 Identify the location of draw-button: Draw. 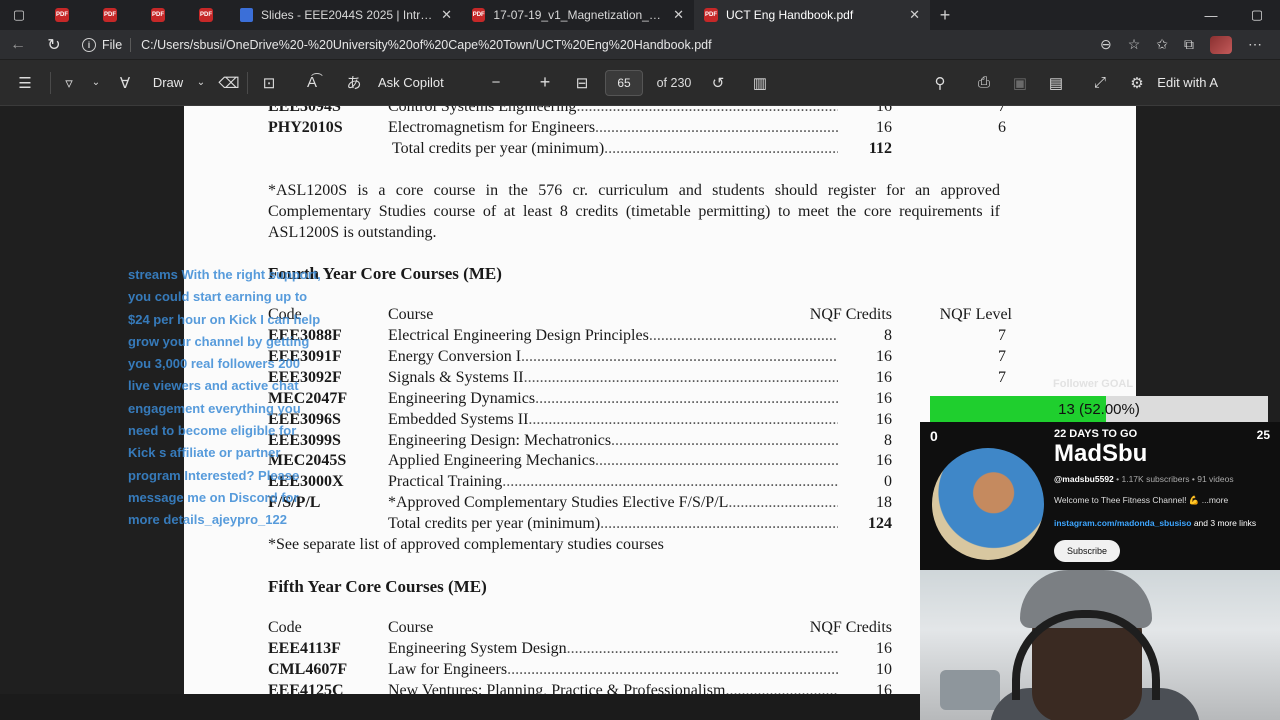
(168, 83).